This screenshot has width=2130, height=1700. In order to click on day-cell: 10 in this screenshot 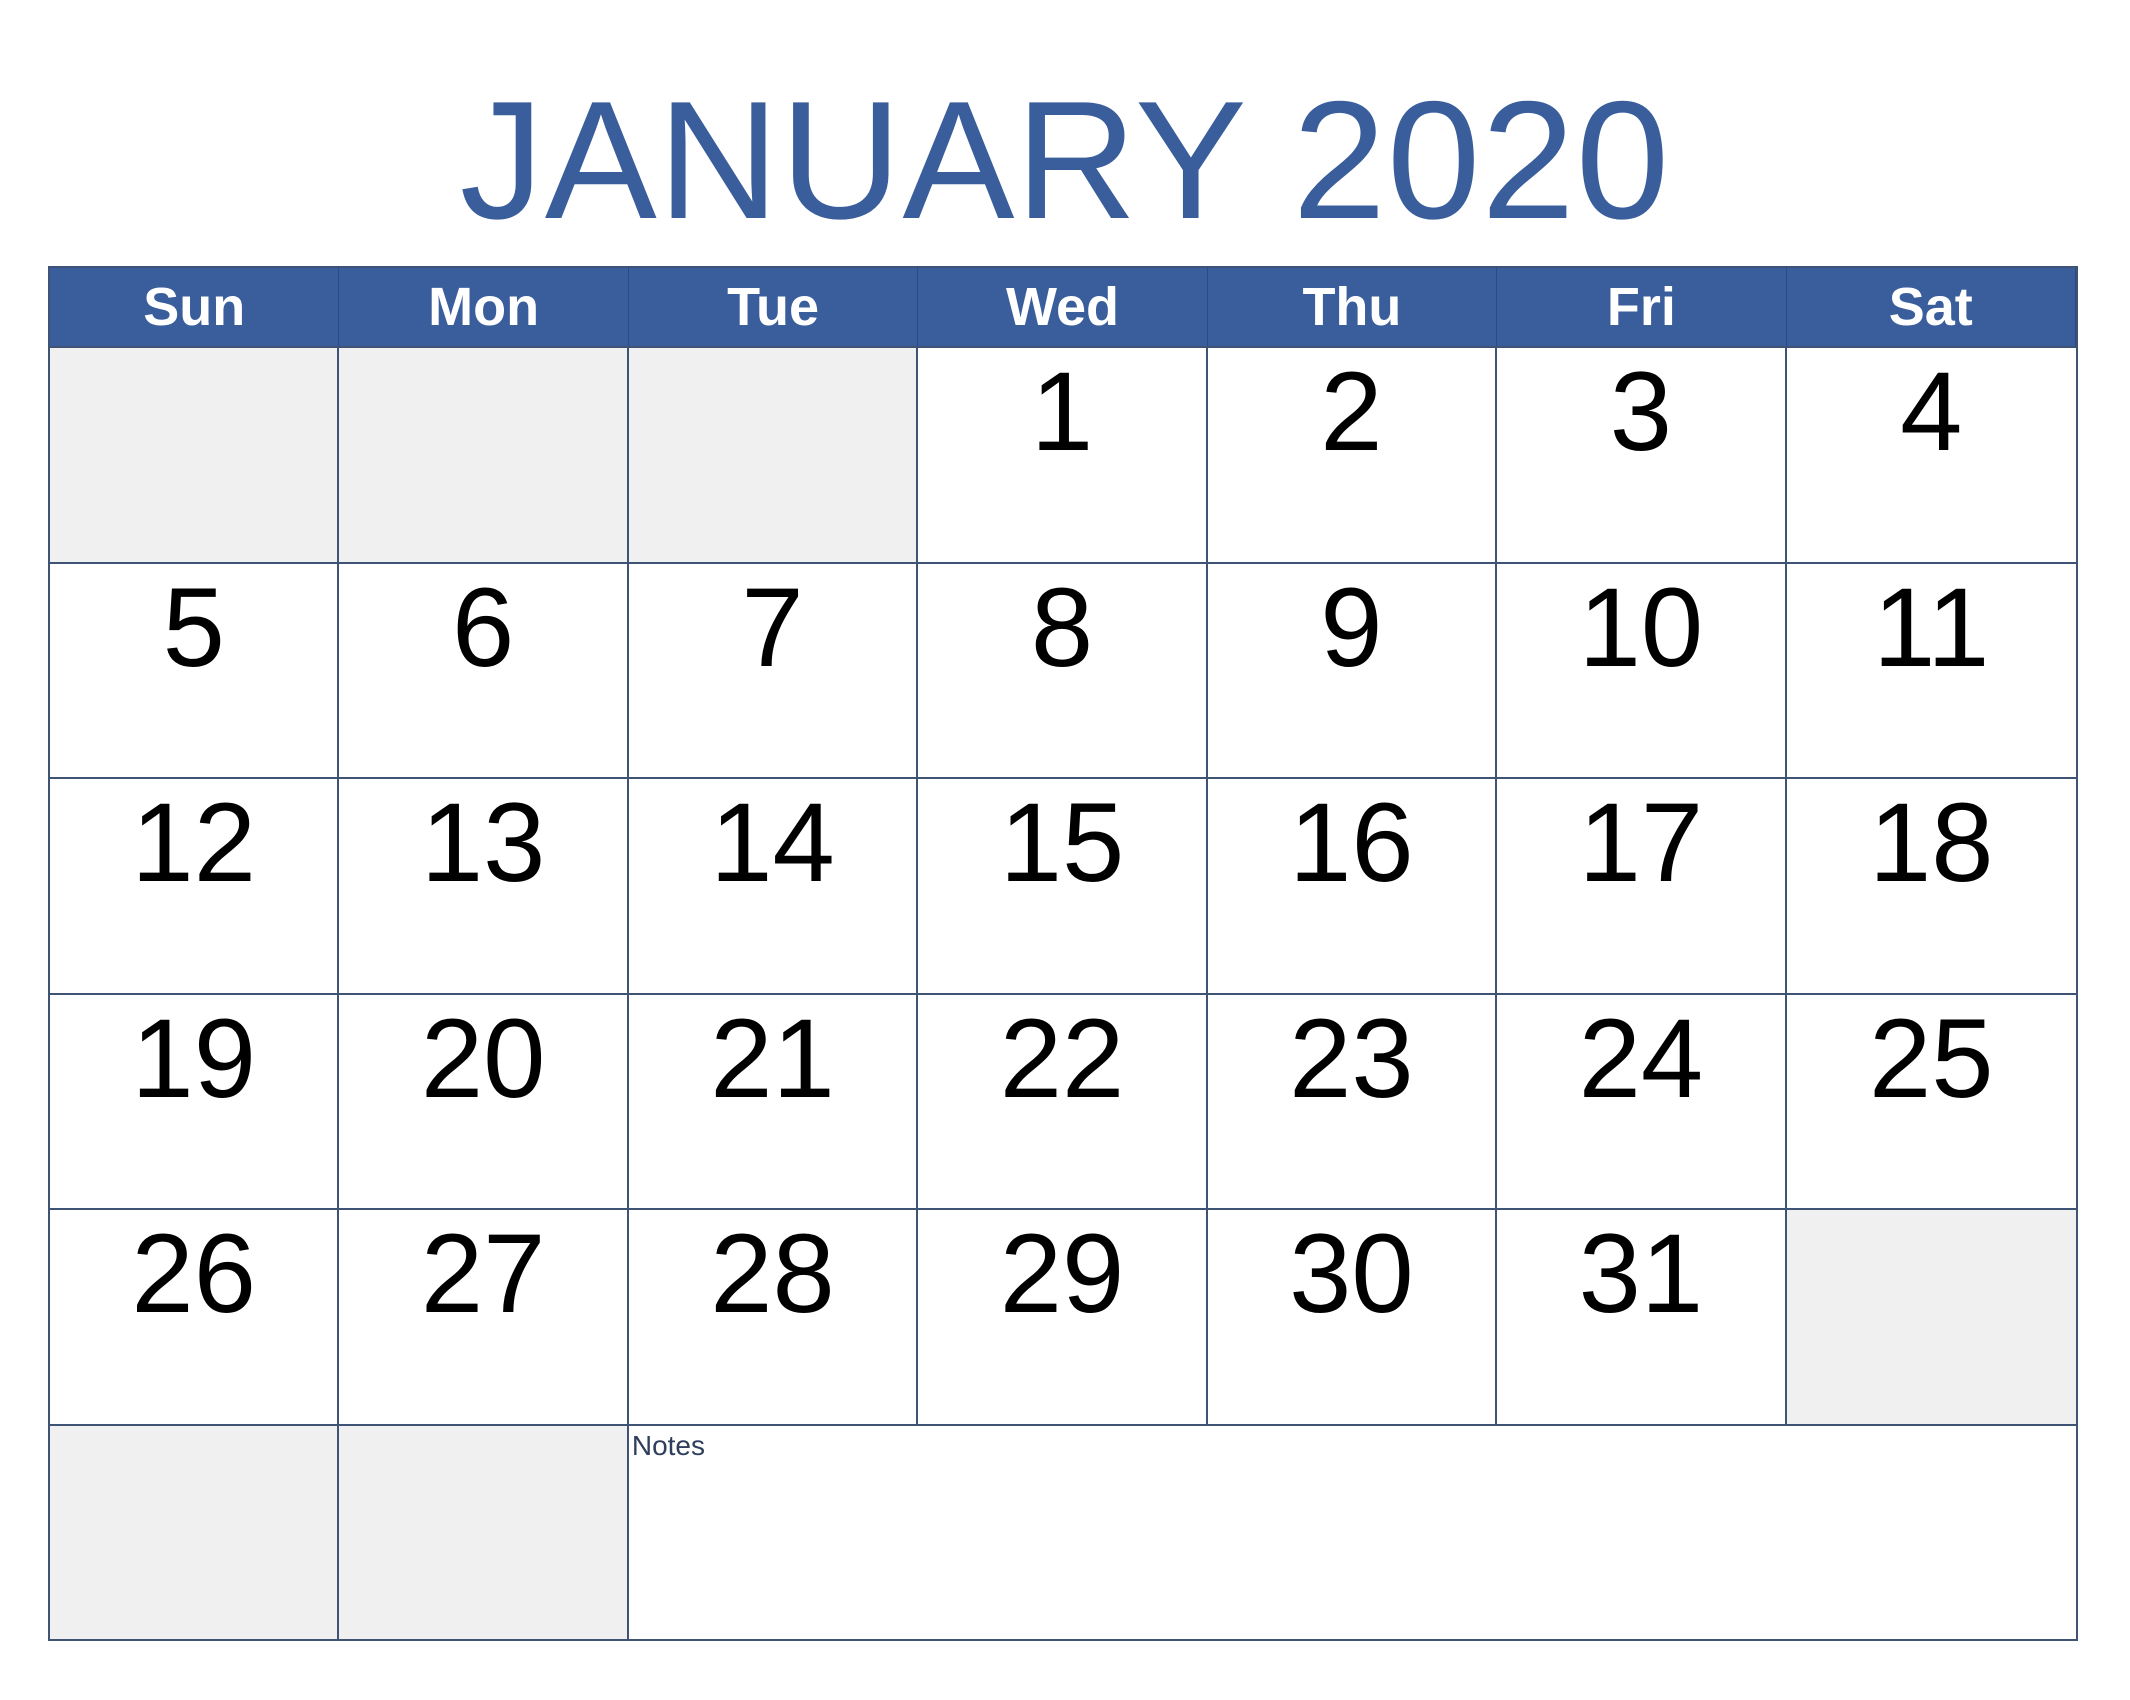, I will do `click(1642, 669)`.